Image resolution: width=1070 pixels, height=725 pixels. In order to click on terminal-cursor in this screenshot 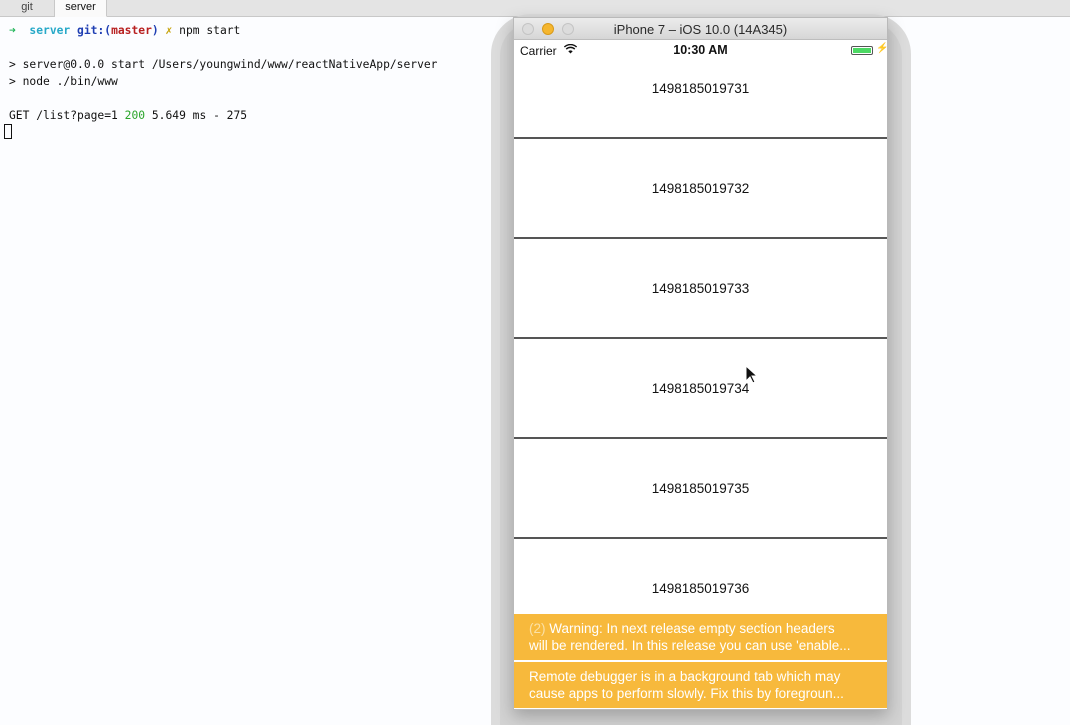, I will do `click(8, 131)`.